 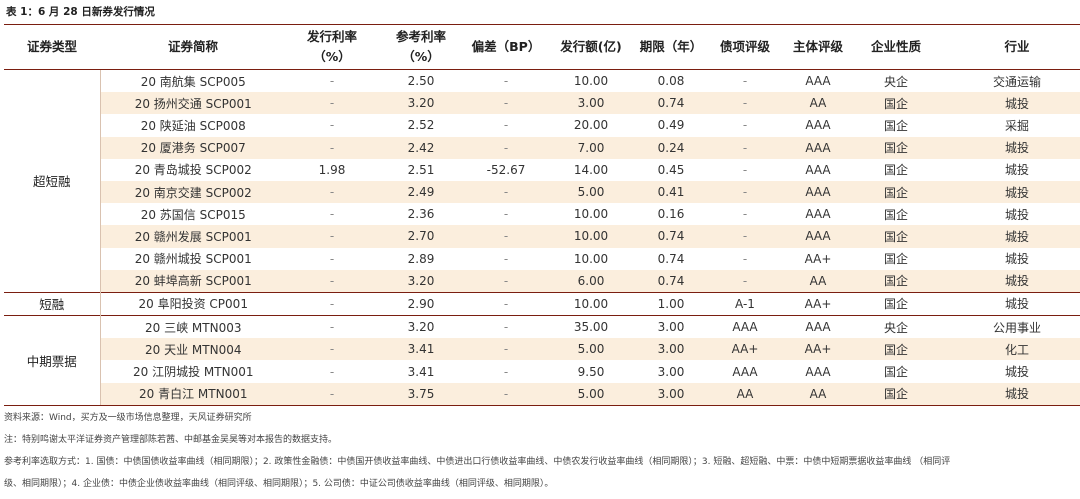 What do you see at coordinates (193, 214) in the screenshot?
I see `security-name-cell: 20 苏国信 SCP015` at bounding box center [193, 214].